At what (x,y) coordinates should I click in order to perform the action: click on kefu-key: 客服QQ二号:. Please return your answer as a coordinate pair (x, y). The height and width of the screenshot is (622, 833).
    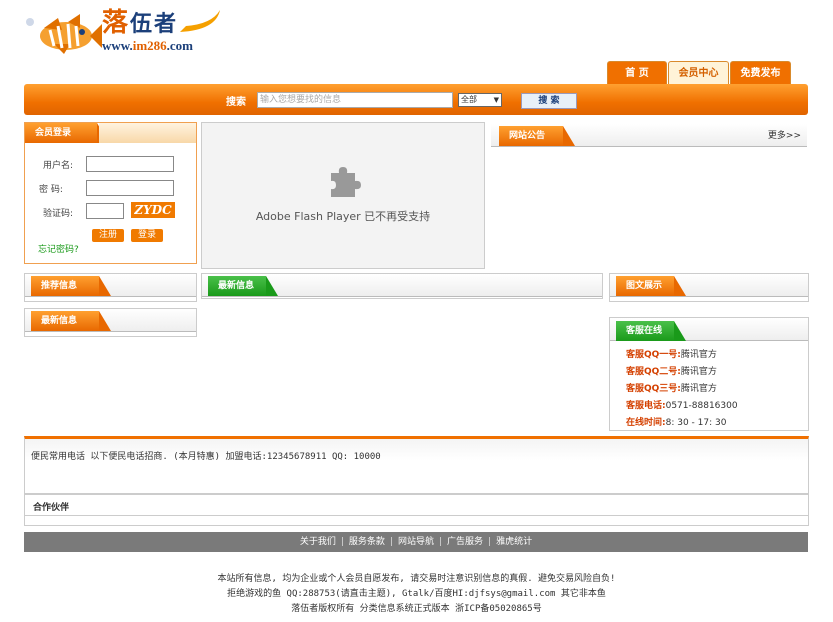
    Looking at the image, I should click on (653, 372).